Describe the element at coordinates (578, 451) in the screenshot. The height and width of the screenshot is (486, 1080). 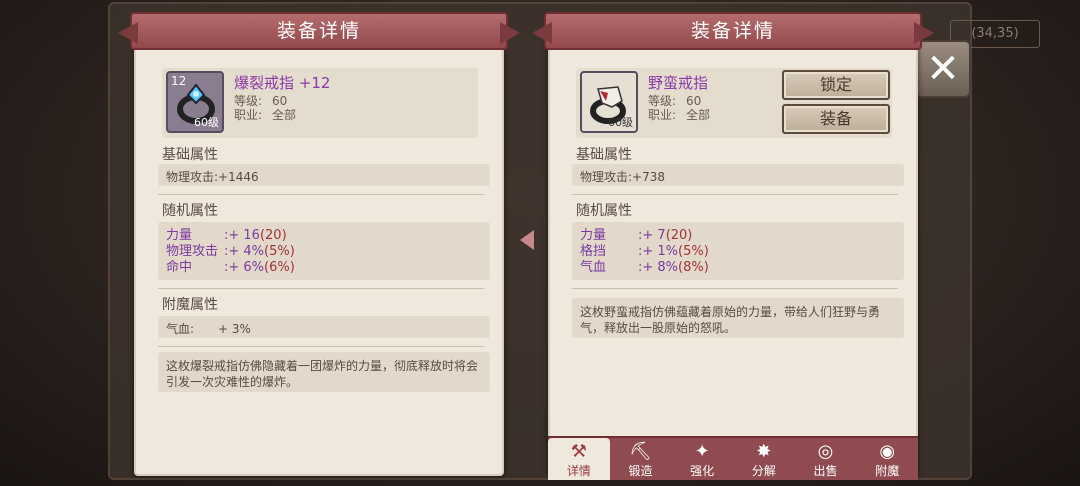
I see `hammer-icon: ⚒` at that location.